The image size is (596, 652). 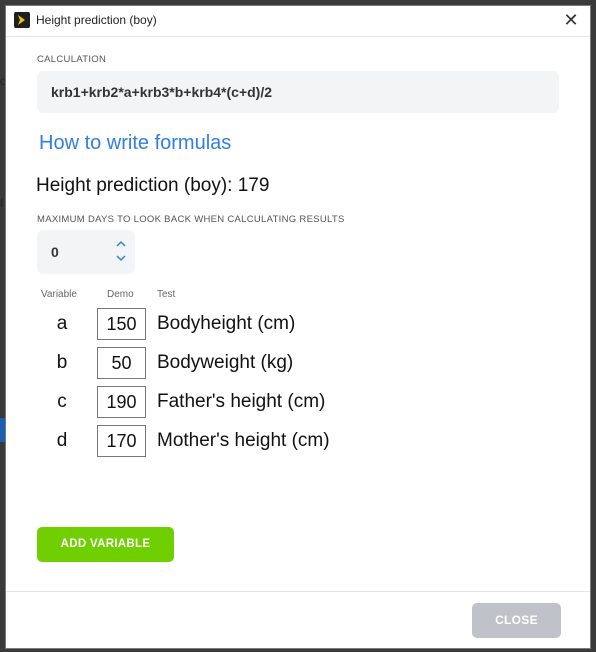 What do you see at coordinates (96, 20) in the screenshot?
I see `window-title: Height prediction (boy)` at bounding box center [96, 20].